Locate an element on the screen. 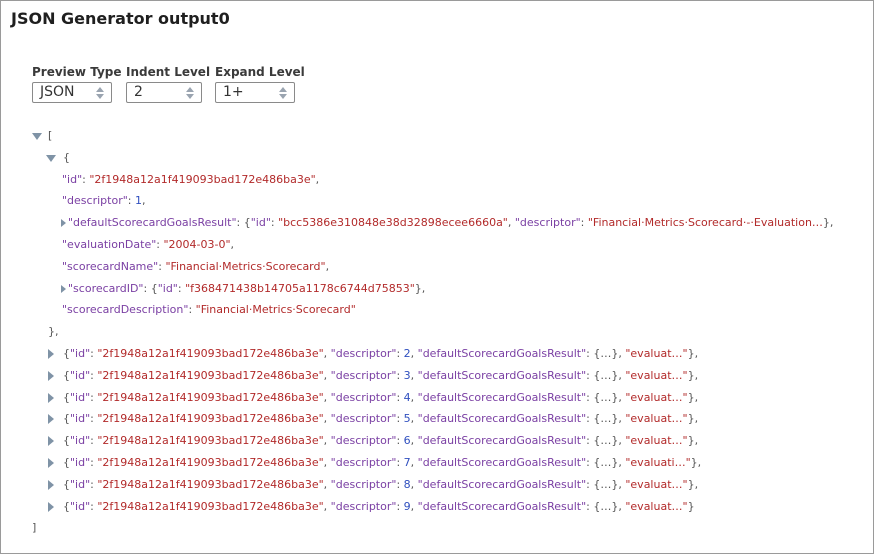 The image size is (874, 554). preview-type-select: JSON is located at coordinates (72, 92).